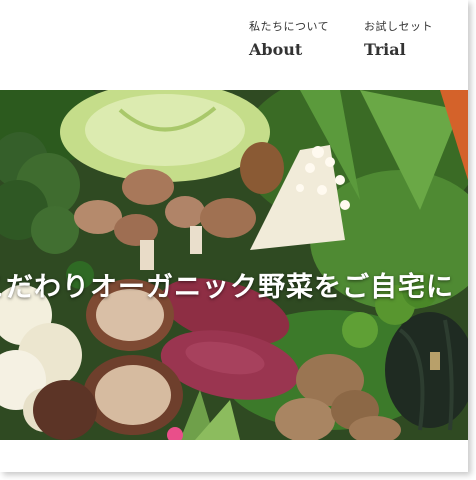 The image size is (476, 480). I want to click on nav-item-about-jp-label: 私たちについて, so click(289, 26).